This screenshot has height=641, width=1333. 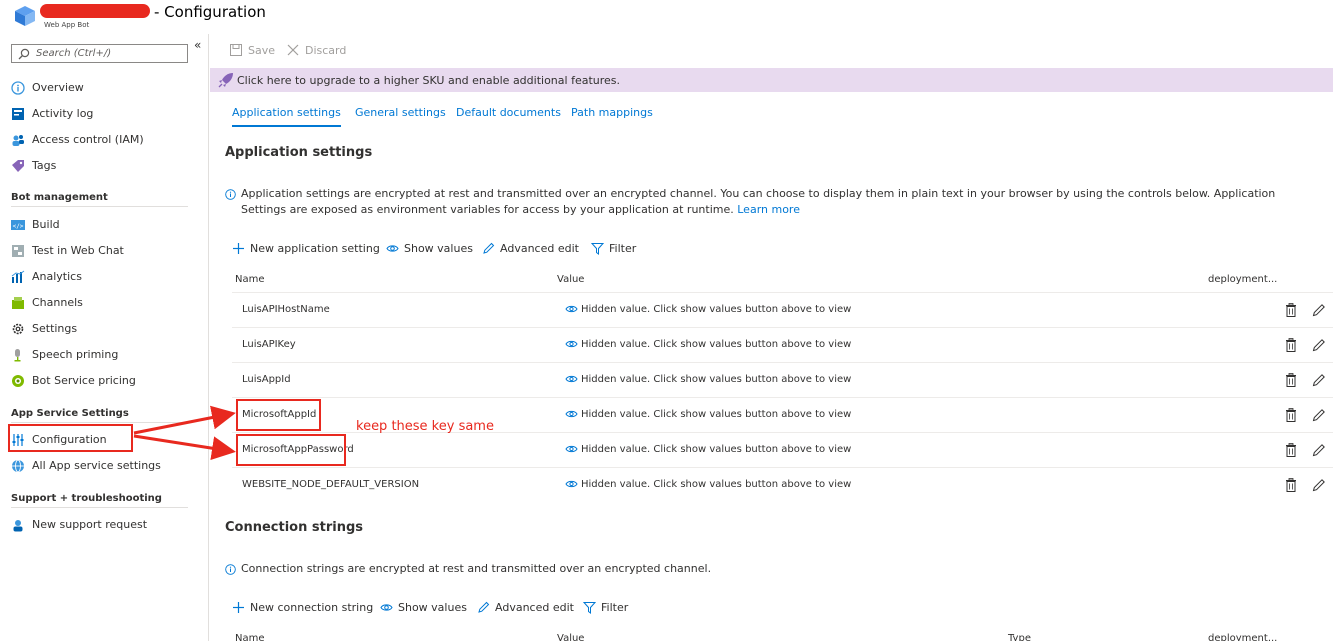 What do you see at coordinates (63, 113) in the screenshot?
I see `sidebar-item-label: Activity log` at bounding box center [63, 113].